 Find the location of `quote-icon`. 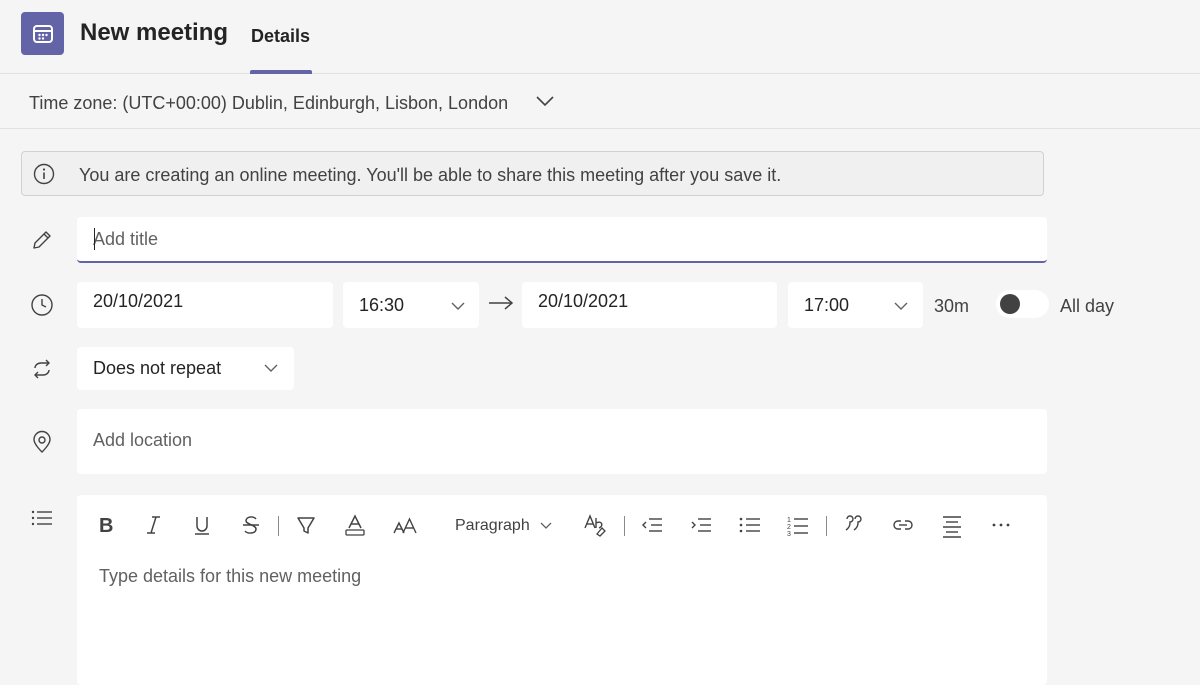

quote-icon is located at coordinates (854, 525).